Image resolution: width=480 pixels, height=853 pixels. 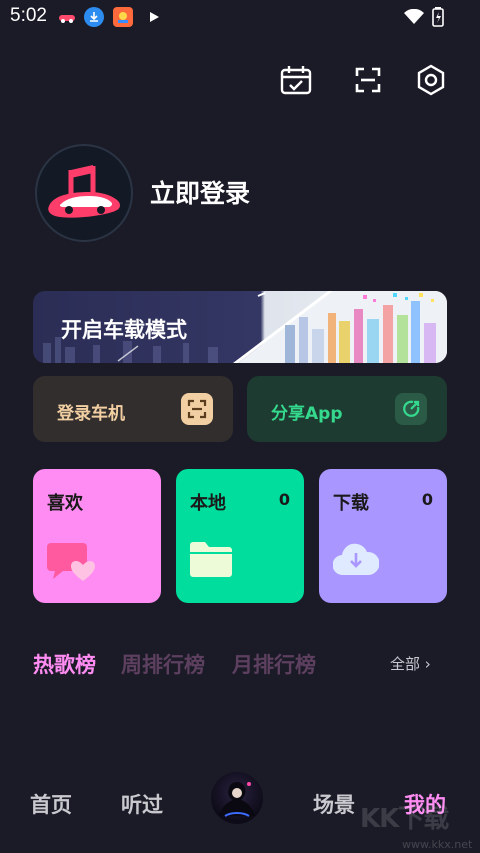 What do you see at coordinates (133, 409) in the screenshot?
I see `login-car-card: 登录车机` at bounding box center [133, 409].